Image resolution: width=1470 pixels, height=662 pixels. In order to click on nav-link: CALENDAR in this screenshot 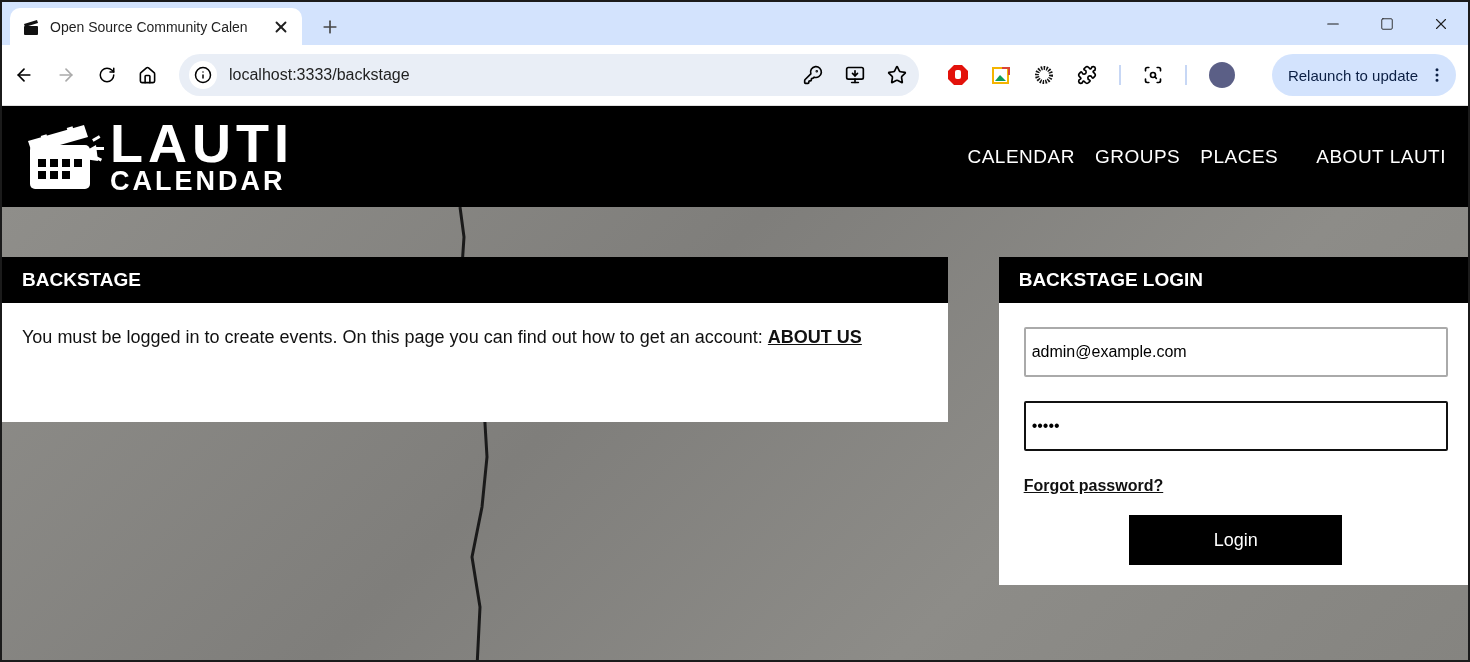, I will do `click(1021, 156)`.